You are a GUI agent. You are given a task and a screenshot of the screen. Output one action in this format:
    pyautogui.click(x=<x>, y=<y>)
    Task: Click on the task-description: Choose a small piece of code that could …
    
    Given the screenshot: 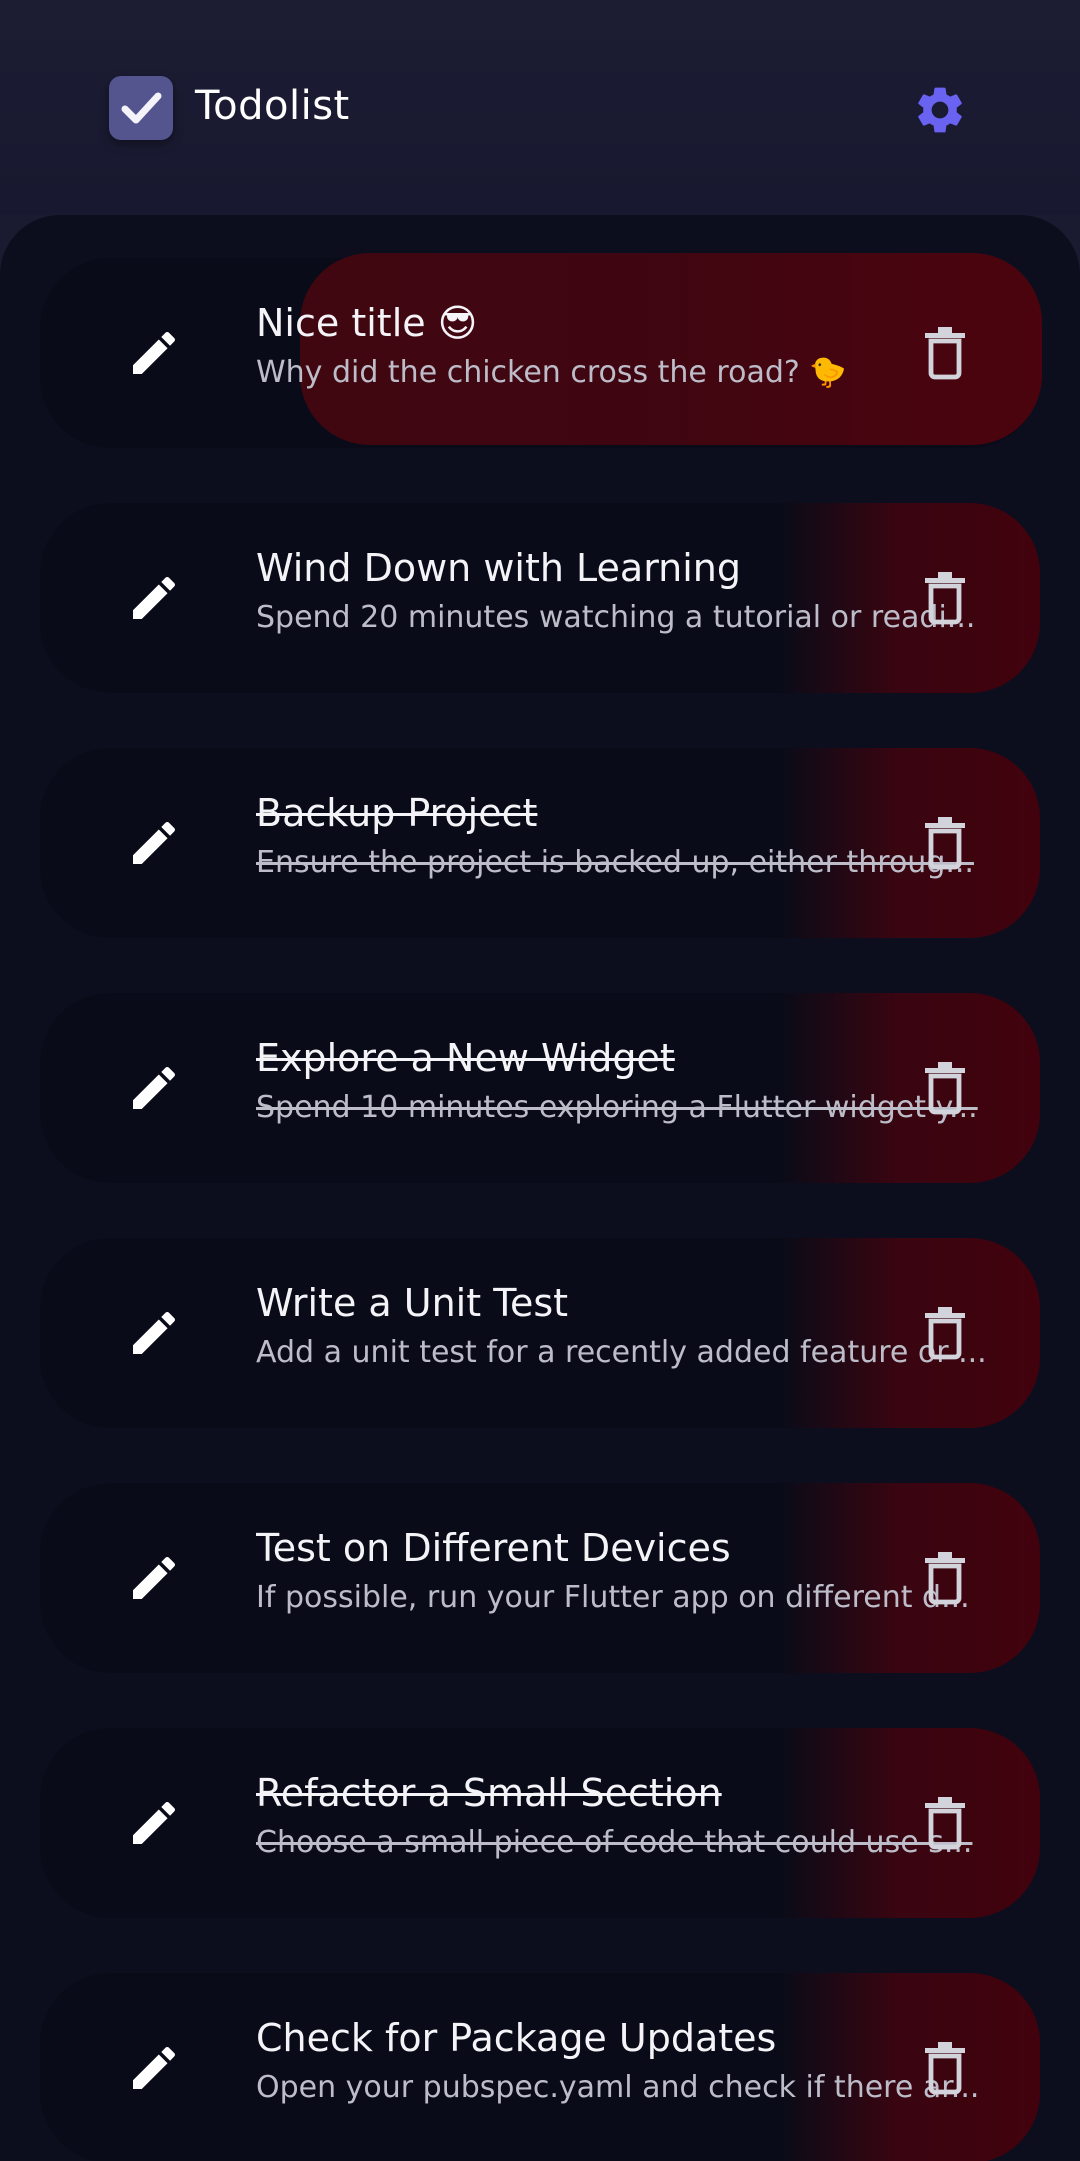 What is the action you would take?
    pyautogui.click(x=614, y=1842)
    